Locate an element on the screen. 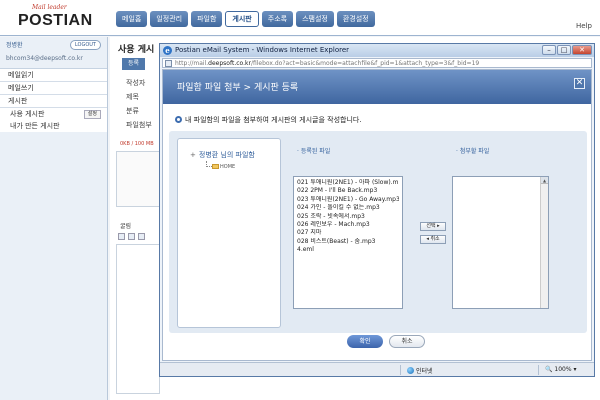  list-item: 024 가인 - 돌이킬 수 없는.mp3 is located at coordinates (348, 208).